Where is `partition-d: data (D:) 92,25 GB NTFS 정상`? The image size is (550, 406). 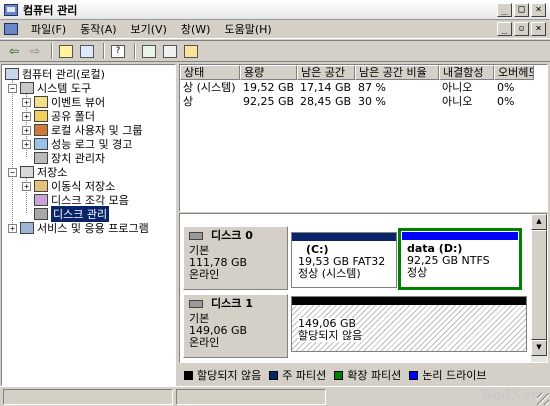
partition-d: data (D:) 92,25 GB NTFS 정상 is located at coordinates (460, 259).